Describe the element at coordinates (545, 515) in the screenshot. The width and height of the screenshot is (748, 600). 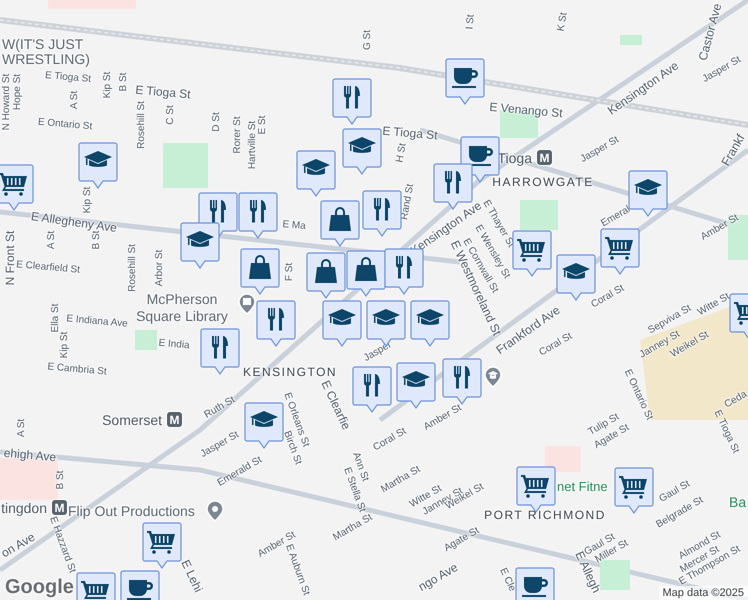
I see `neighborhood-label: PORT RICHMOND` at that location.